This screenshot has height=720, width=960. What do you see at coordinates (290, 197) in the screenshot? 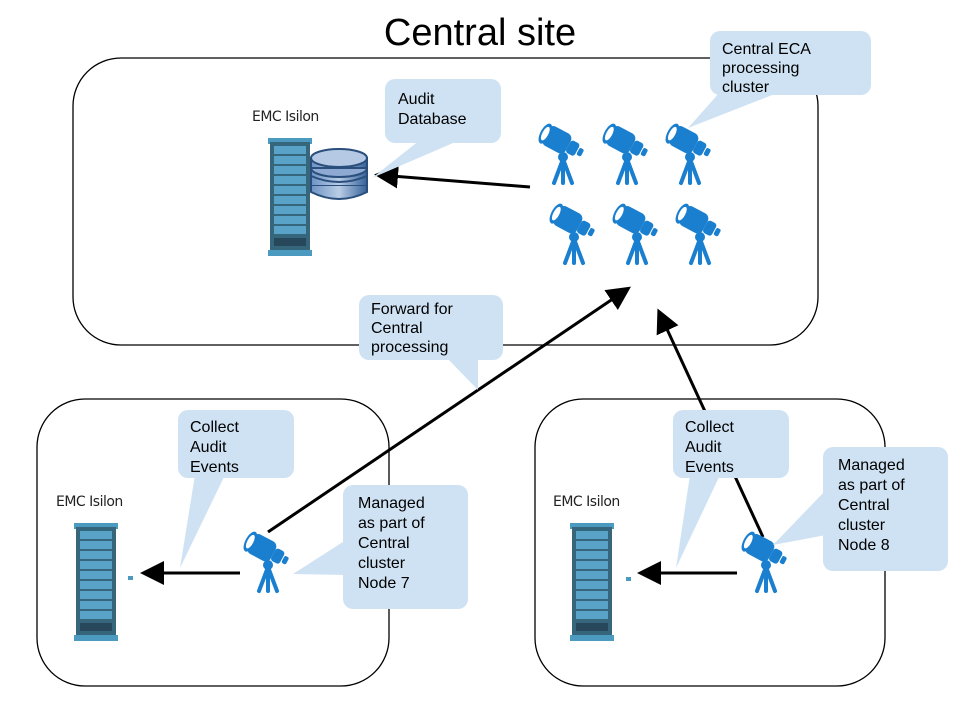
I see `central-server-rack-icon` at bounding box center [290, 197].